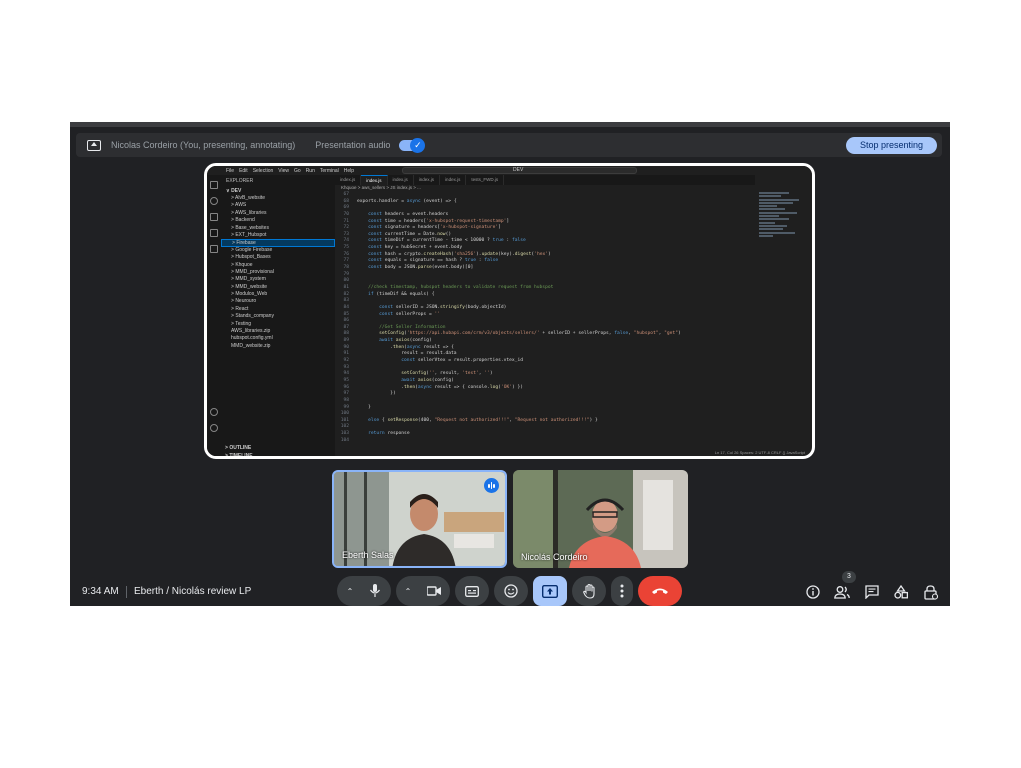 The width and height of the screenshot is (1021, 768). I want to click on raise-hand-icon, so click(588, 591).